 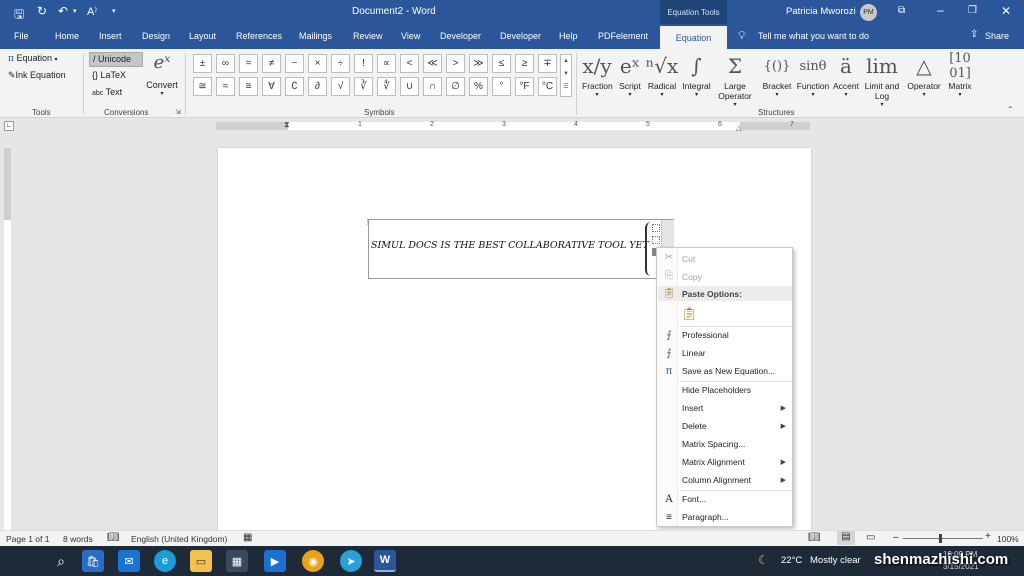 What do you see at coordinates (846, 538) in the screenshot?
I see `print-layout-icon: ▤` at bounding box center [846, 538].